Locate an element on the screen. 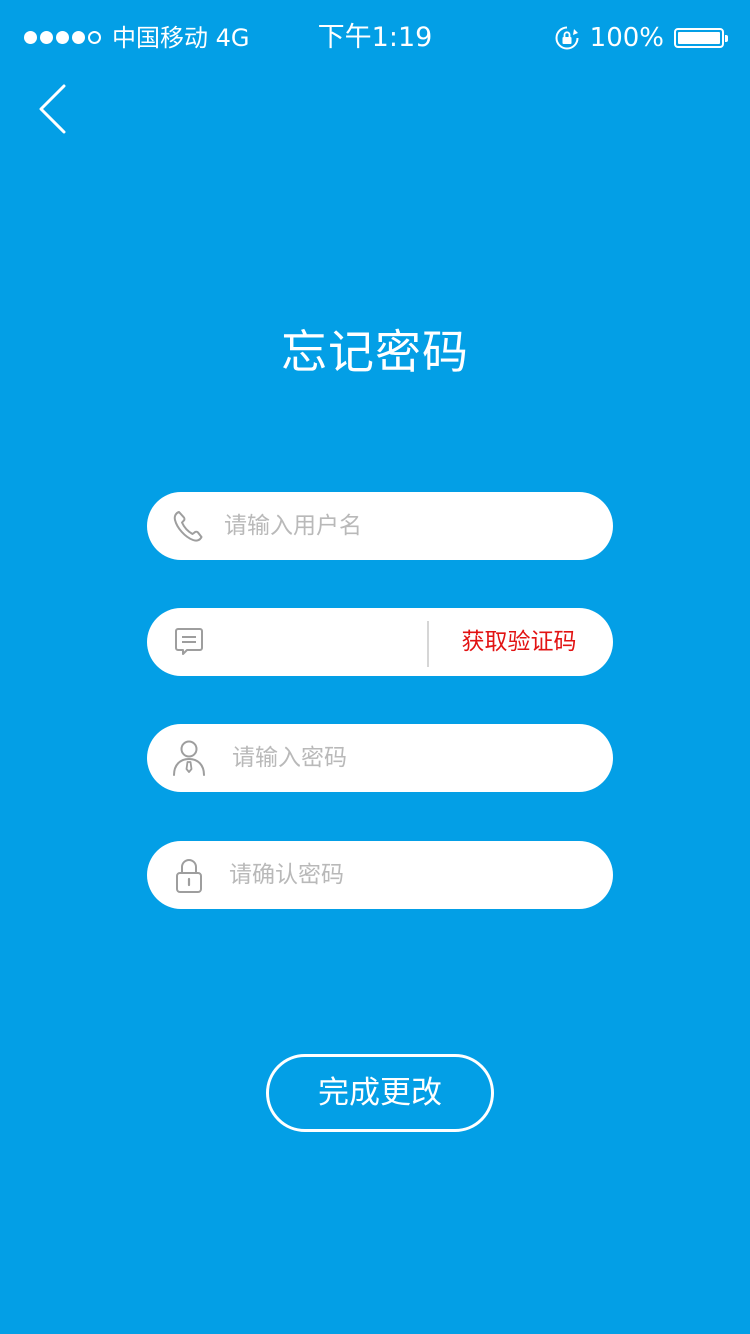 The image size is (750, 1334). right-status: 100% is located at coordinates (641, 38).